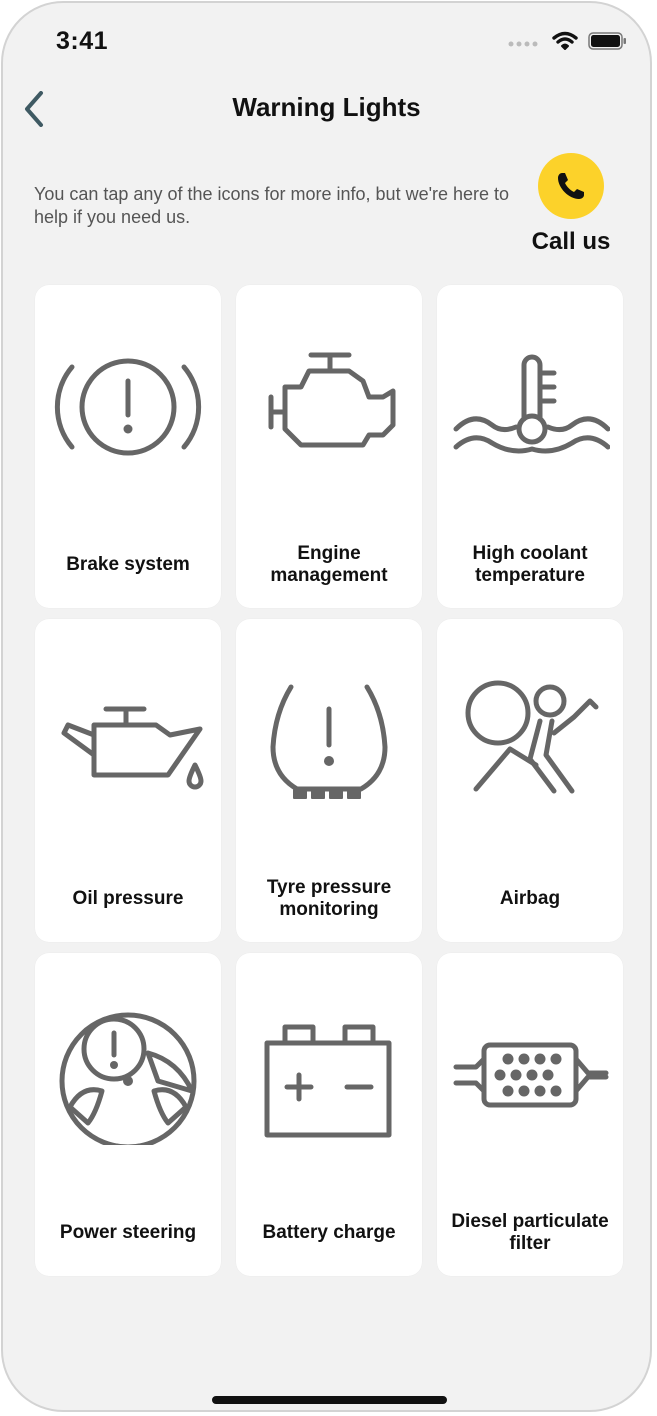 This screenshot has height=1416, width=657. I want to click on call-circle, so click(571, 186).